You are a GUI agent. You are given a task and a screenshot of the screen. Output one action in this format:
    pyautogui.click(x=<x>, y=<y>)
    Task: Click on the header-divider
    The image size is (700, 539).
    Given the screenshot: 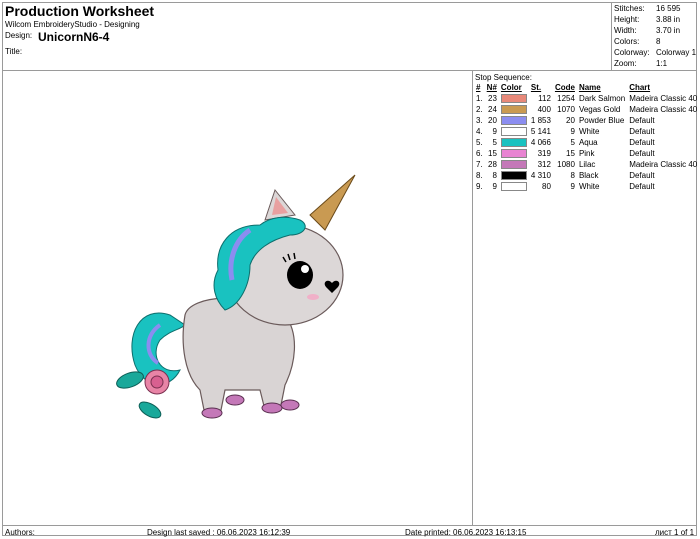 What is the action you would take?
    pyautogui.click(x=349, y=70)
    